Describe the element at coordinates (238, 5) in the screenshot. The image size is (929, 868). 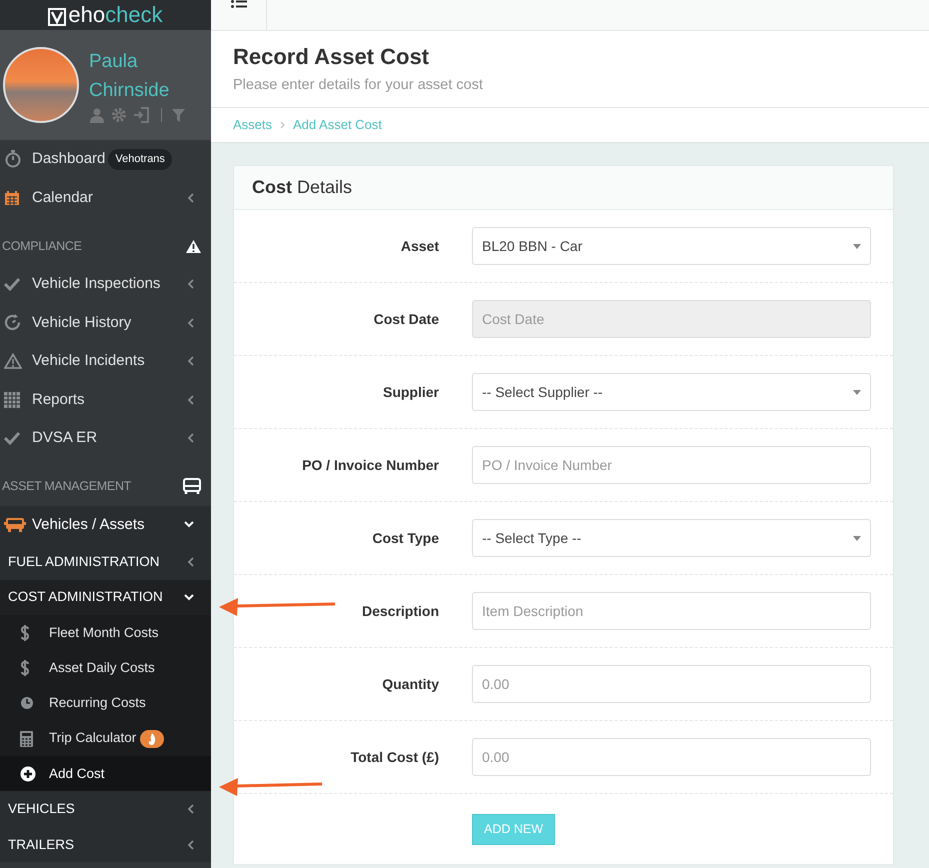
I see `menu-icon` at that location.